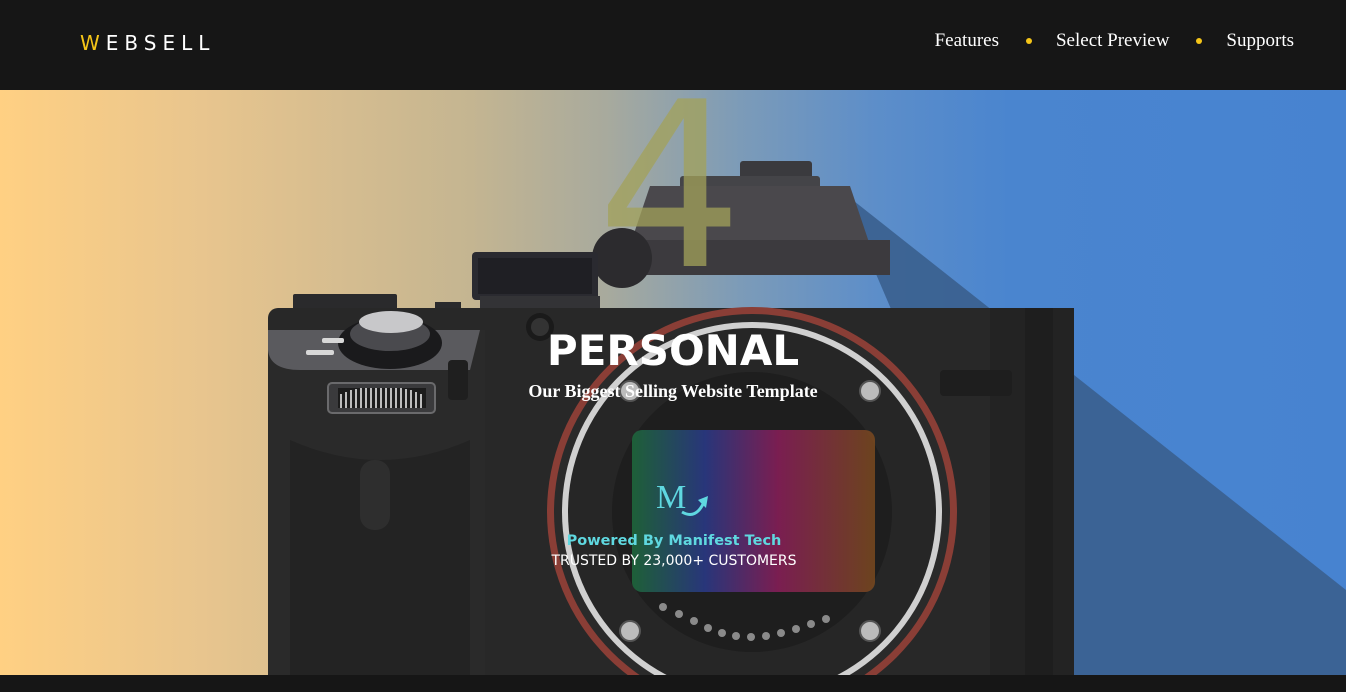 This screenshot has width=1346, height=692. Describe the element at coordinates (967, 41) in the screenshot. I see `nav-features: Features` at that location.